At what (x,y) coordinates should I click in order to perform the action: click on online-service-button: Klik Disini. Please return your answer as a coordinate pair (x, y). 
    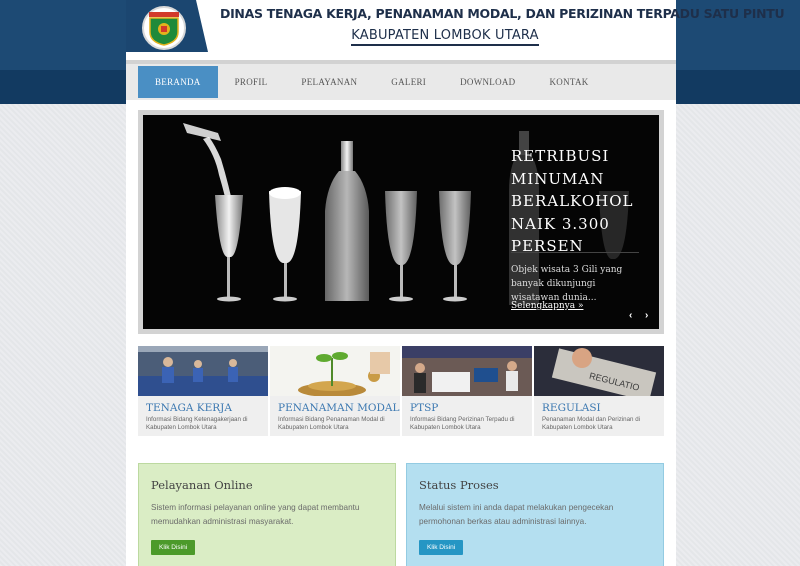
    Looking at the image, I should click on (173, 547).